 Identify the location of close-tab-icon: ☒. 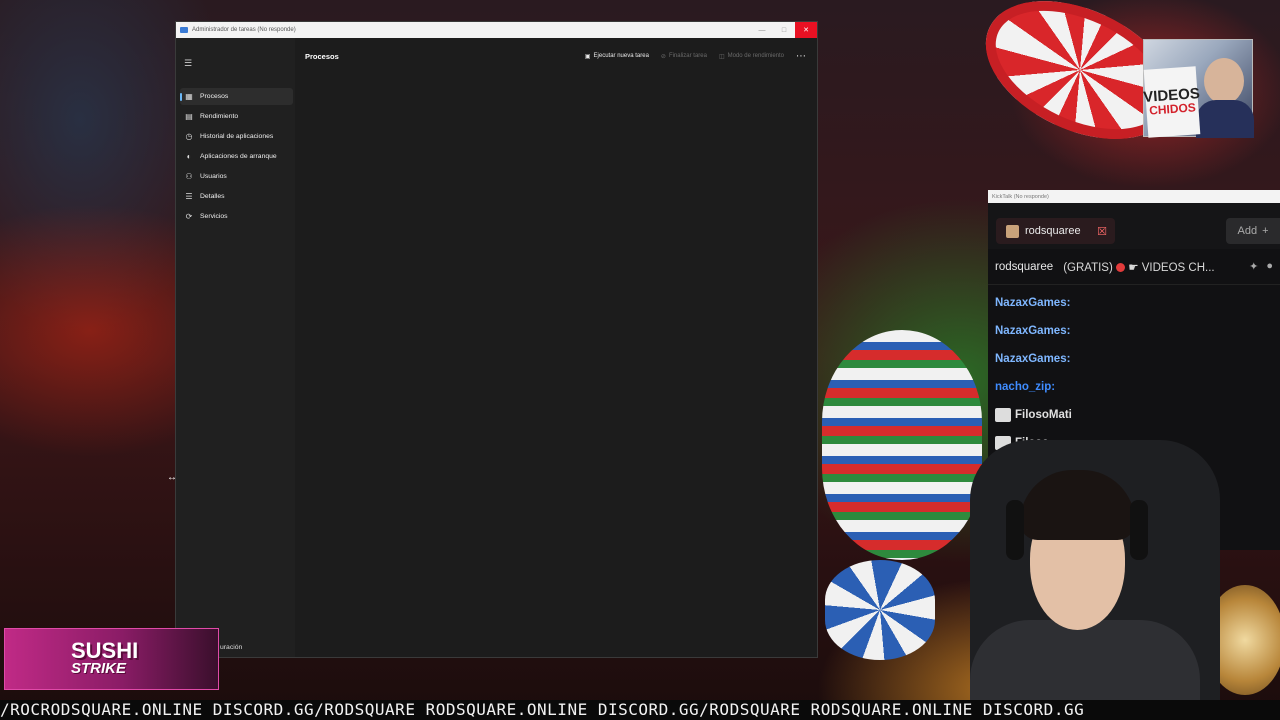
(1102, 231).